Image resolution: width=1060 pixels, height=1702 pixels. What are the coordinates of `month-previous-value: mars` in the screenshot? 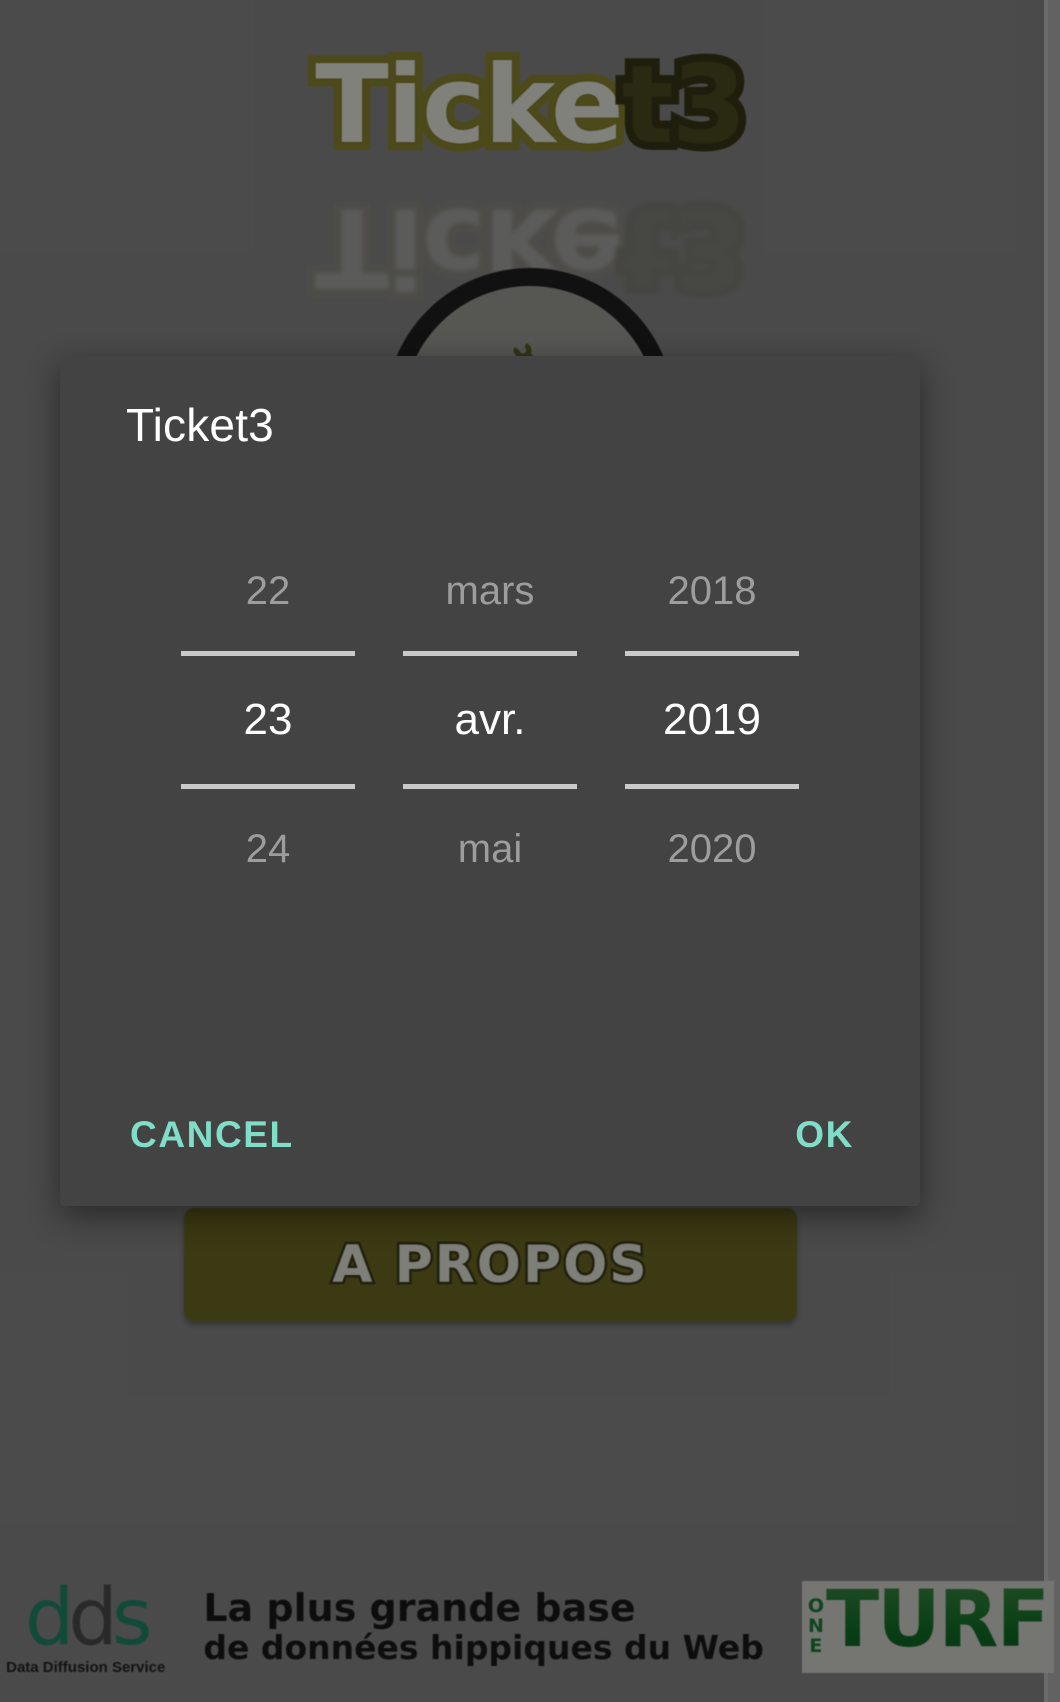 It's located at (490, 591).